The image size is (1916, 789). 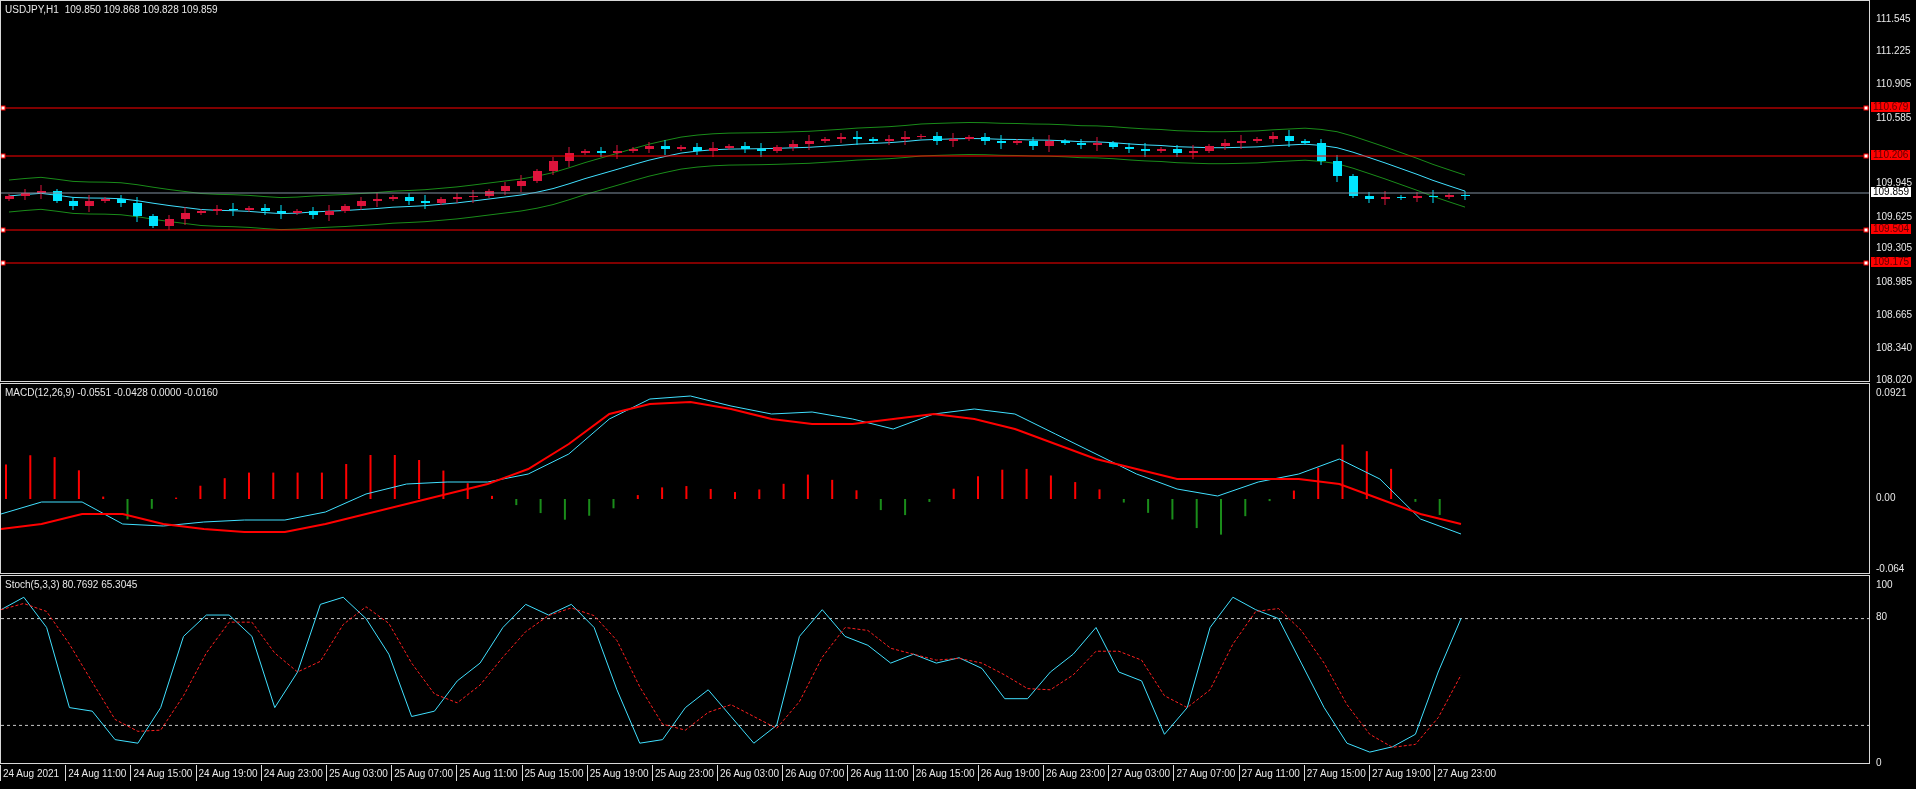 I want to click on time-axis-label: 27 Aug 19:00, so click(x=1401, y=773).